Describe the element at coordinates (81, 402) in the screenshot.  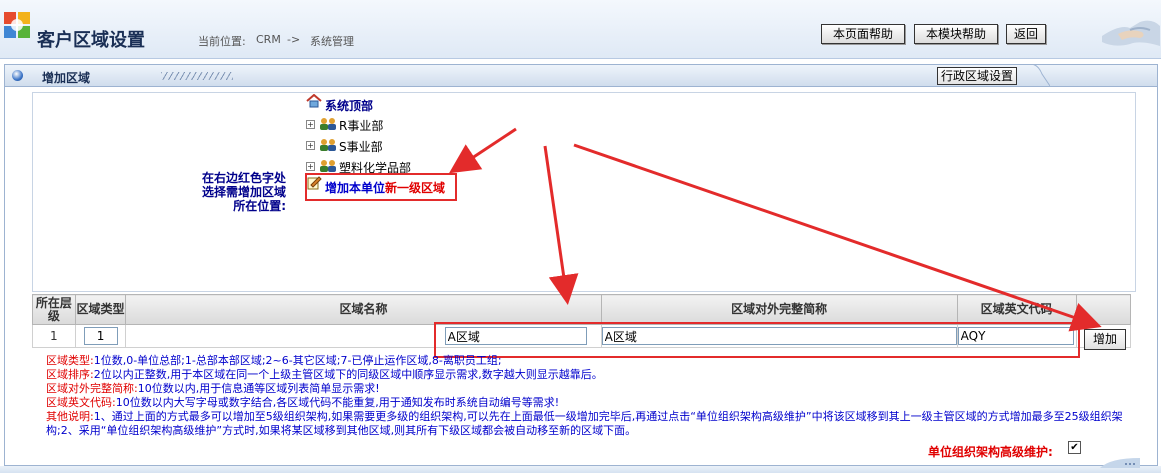
I see `note-key: 区域英文代码:` at that location.